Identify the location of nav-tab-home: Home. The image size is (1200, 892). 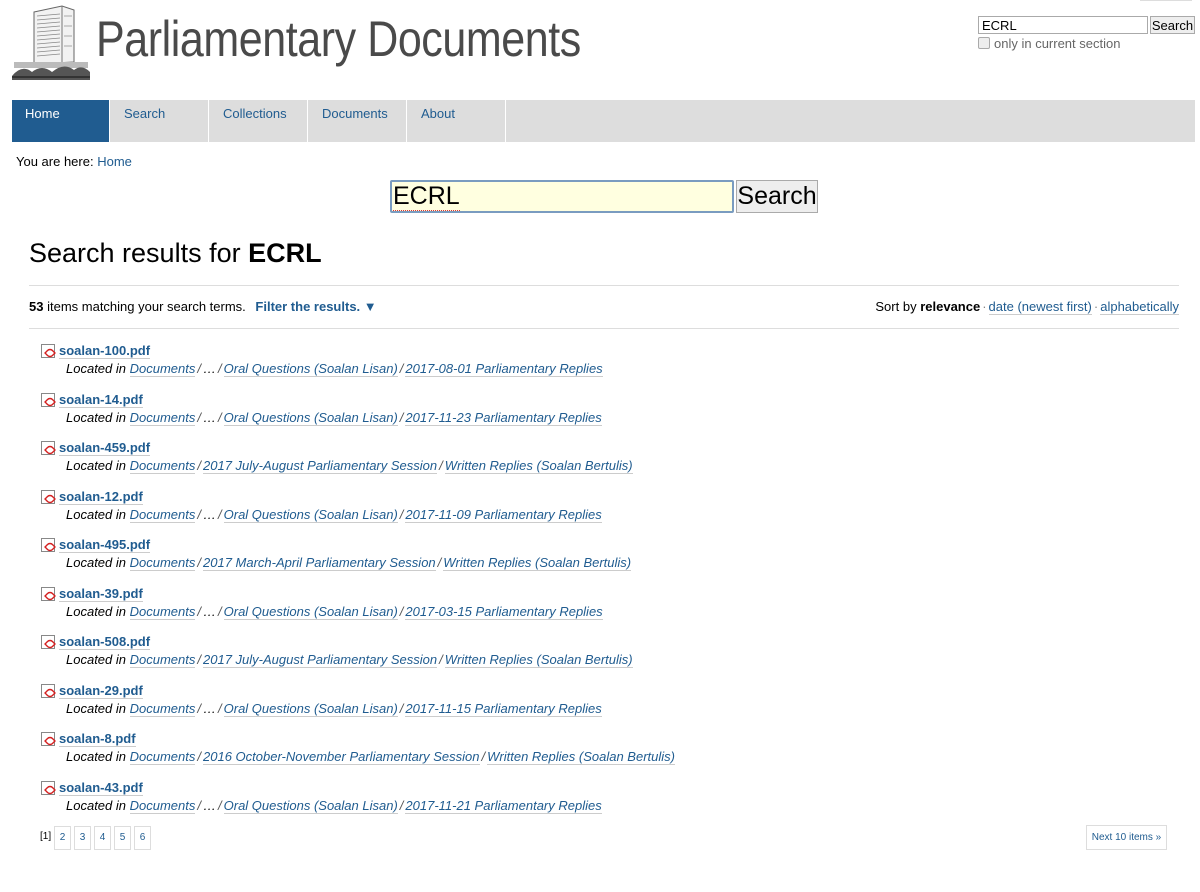
(61, 121).